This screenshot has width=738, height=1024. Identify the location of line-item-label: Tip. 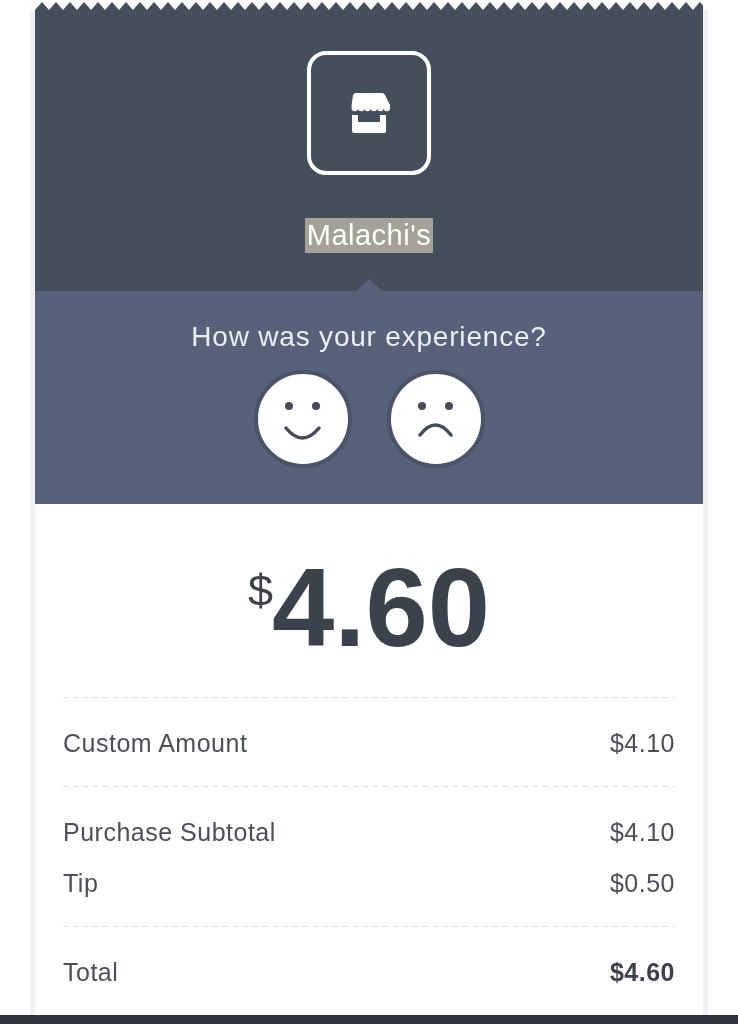
(81, 883).